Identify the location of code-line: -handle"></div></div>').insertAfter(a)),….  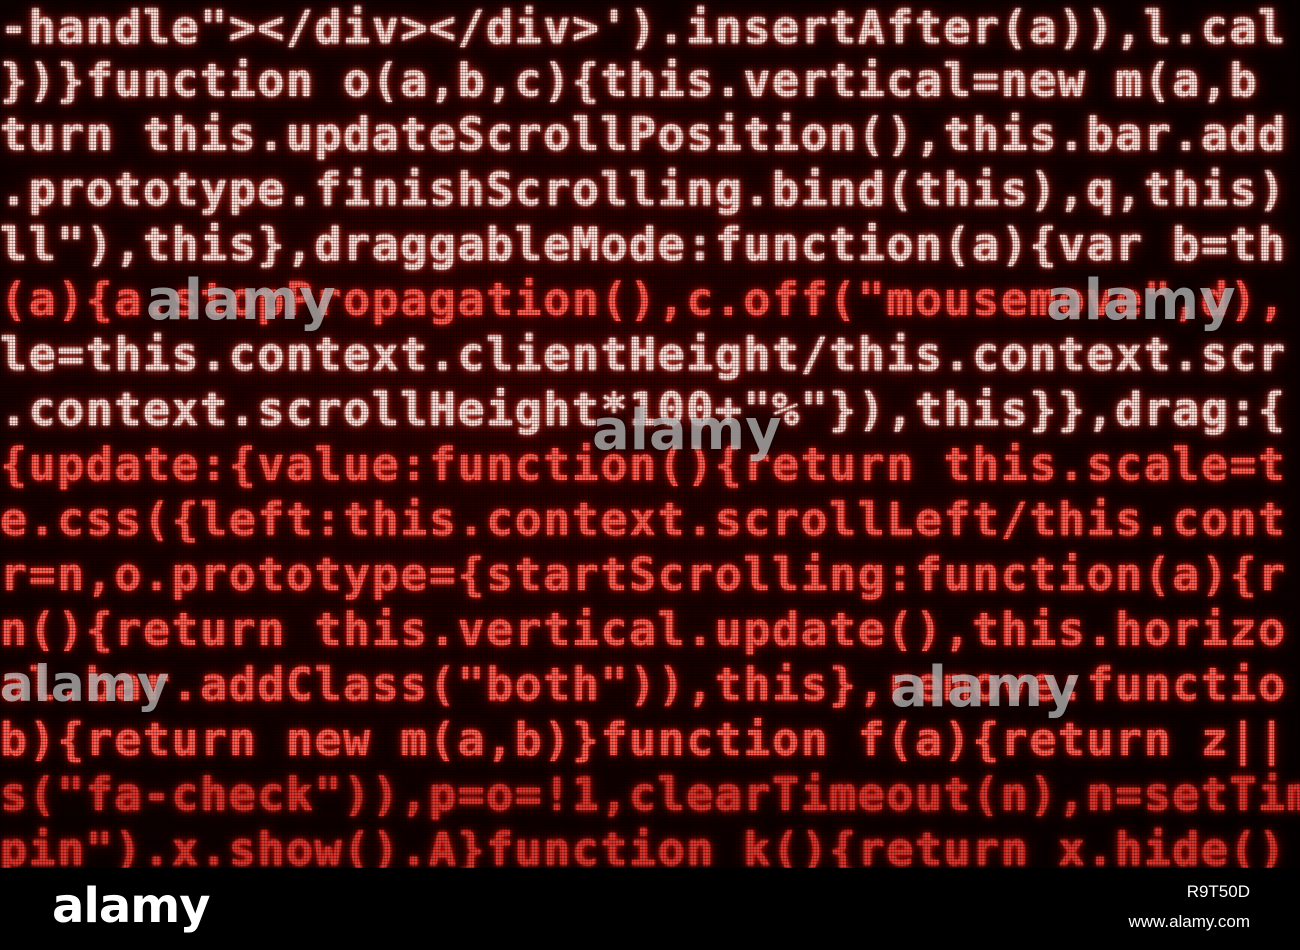
(643, 27).